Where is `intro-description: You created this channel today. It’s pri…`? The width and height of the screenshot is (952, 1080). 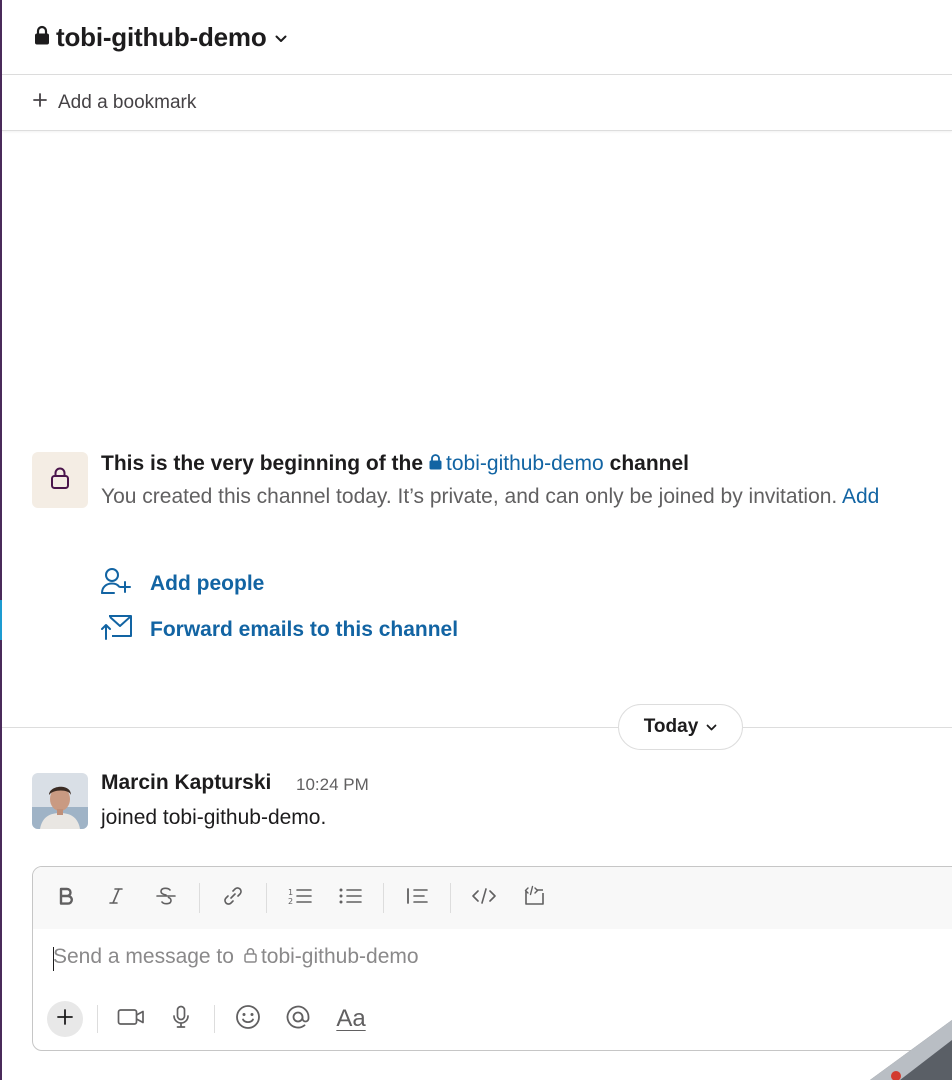
intro-description: You created this channel today. It’s pri… is located at coordinates (490, 497).